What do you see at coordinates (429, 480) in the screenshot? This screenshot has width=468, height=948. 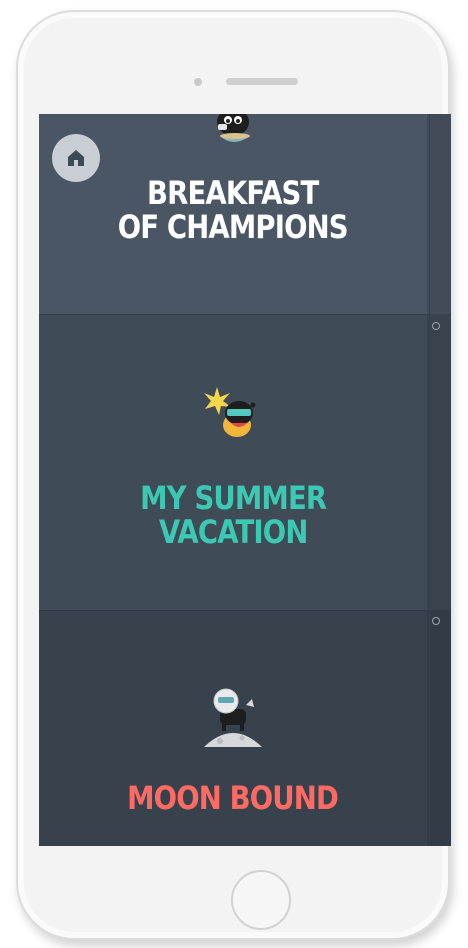 I see `card-divider` at bounding box center [429, 480].